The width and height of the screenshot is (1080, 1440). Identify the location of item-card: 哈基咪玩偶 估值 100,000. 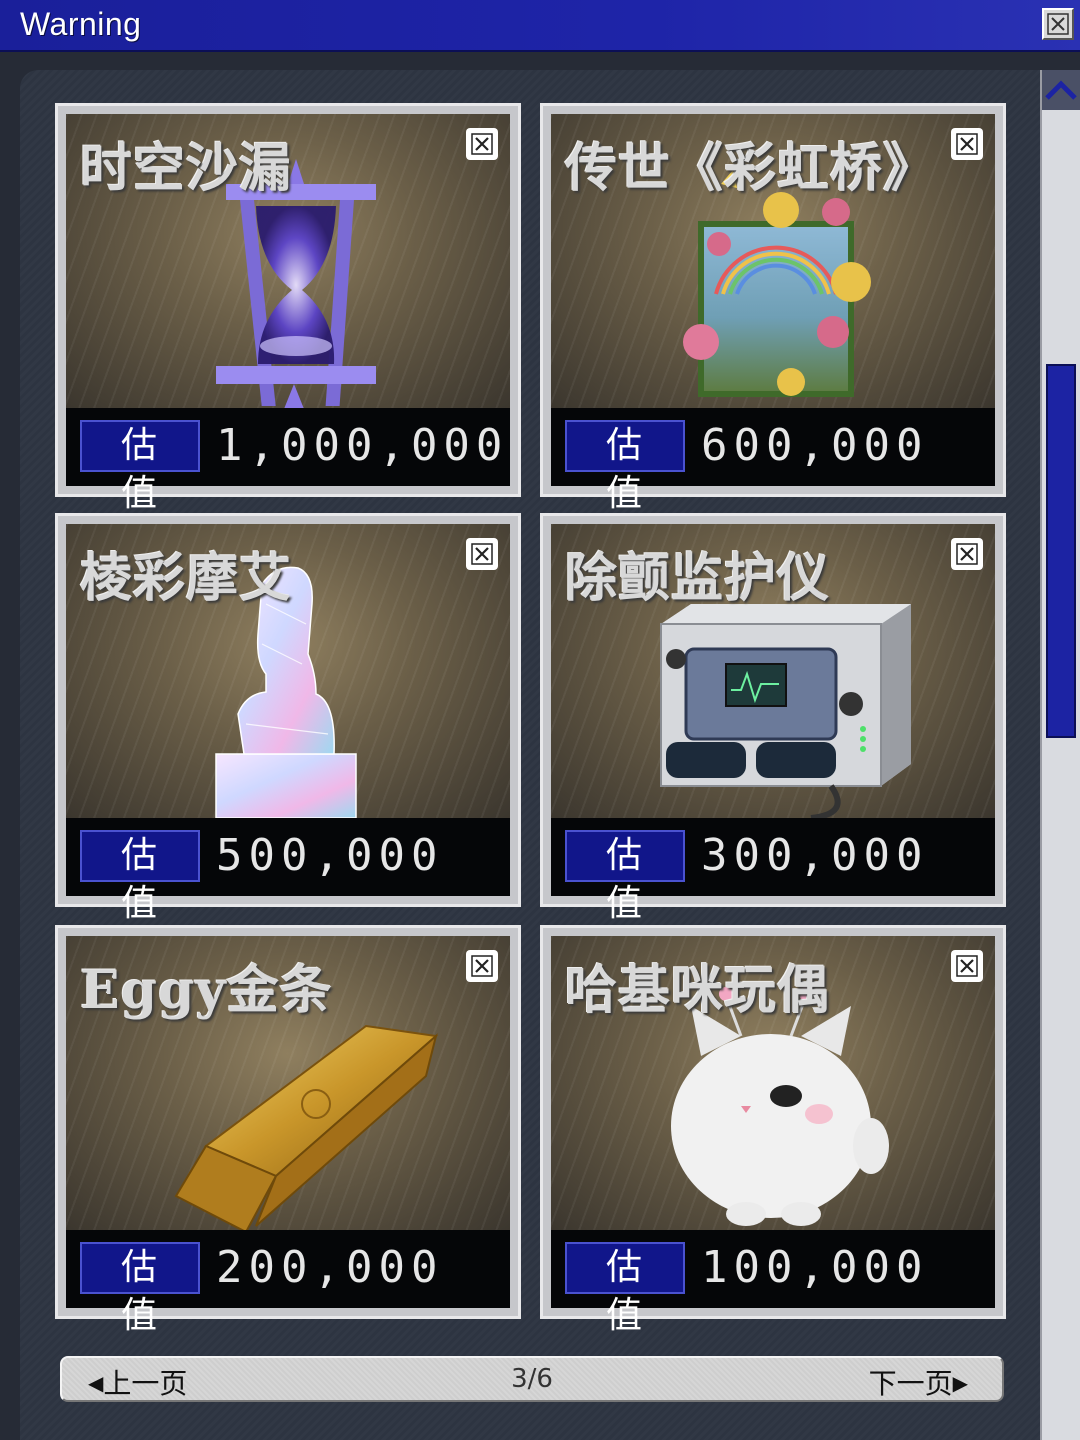
(773, 1130).